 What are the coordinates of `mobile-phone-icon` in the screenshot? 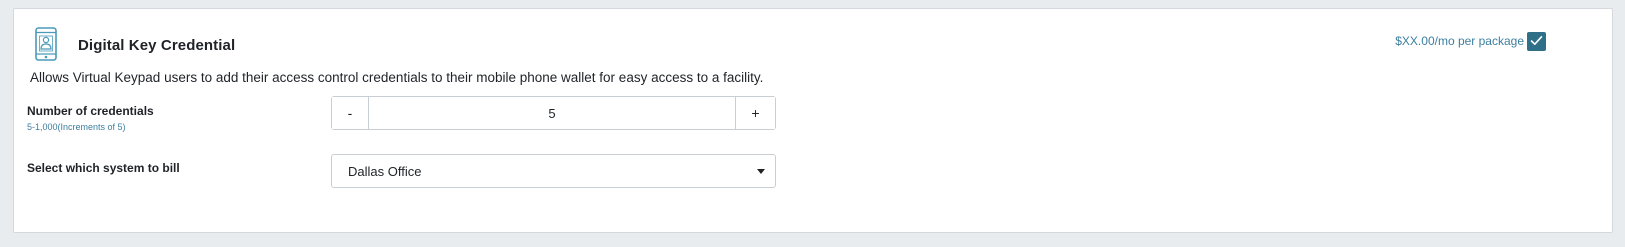 It's located at (46, 44).